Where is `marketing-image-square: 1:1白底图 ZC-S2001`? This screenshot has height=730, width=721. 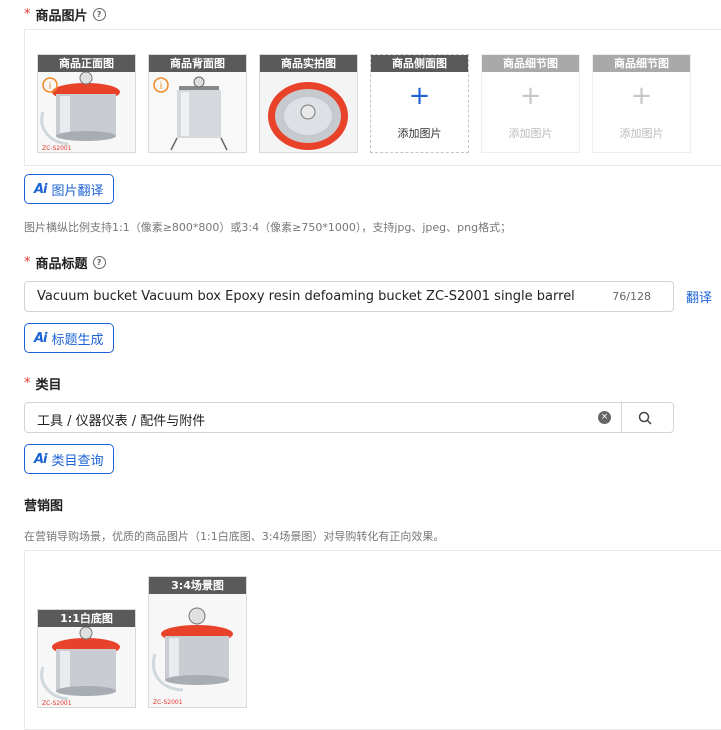
marketing-image-square: 1:1白底图 ZC-S2001 is located at coordinates (86, 658).